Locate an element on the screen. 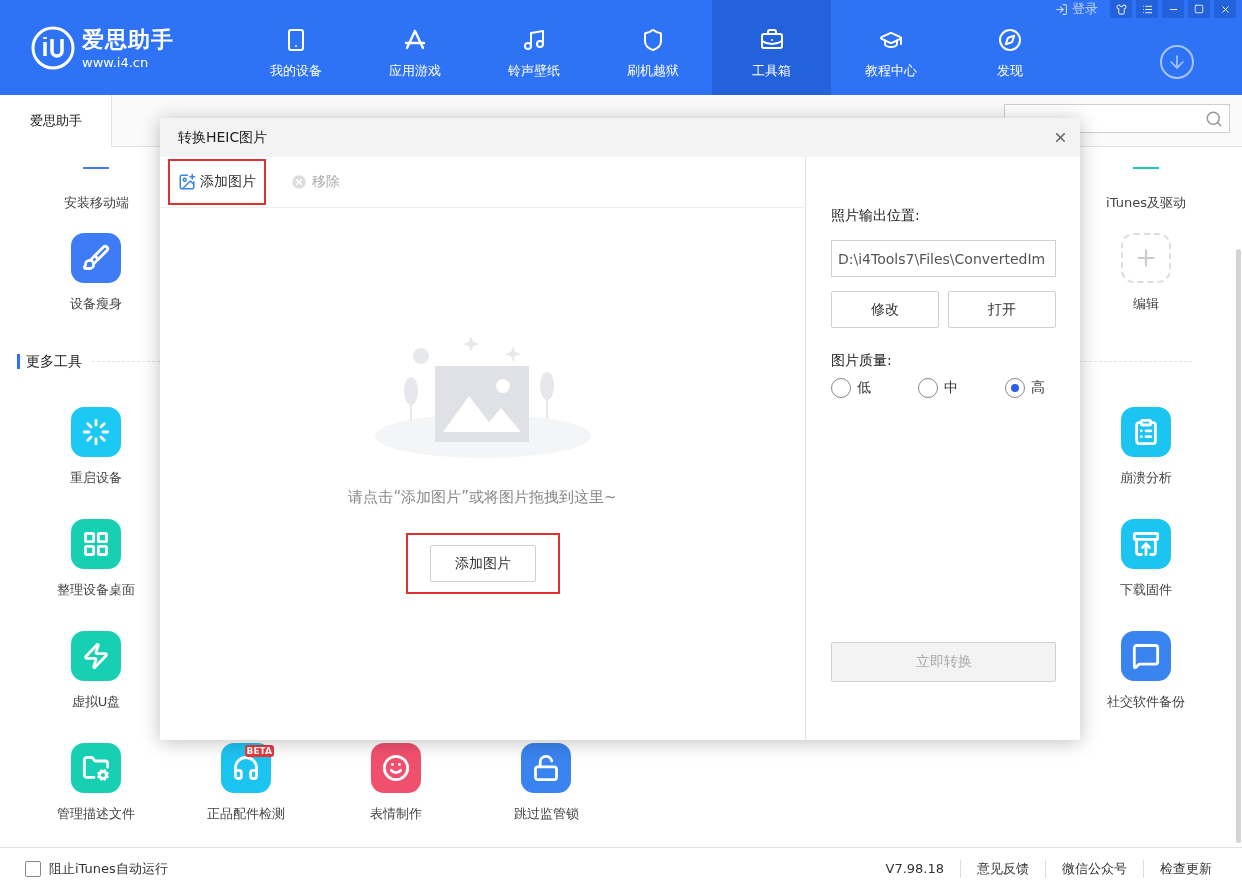 This screenshot has height=889, width=1242. nav-tab: 我的设备 is located at coordinates (295, 47).